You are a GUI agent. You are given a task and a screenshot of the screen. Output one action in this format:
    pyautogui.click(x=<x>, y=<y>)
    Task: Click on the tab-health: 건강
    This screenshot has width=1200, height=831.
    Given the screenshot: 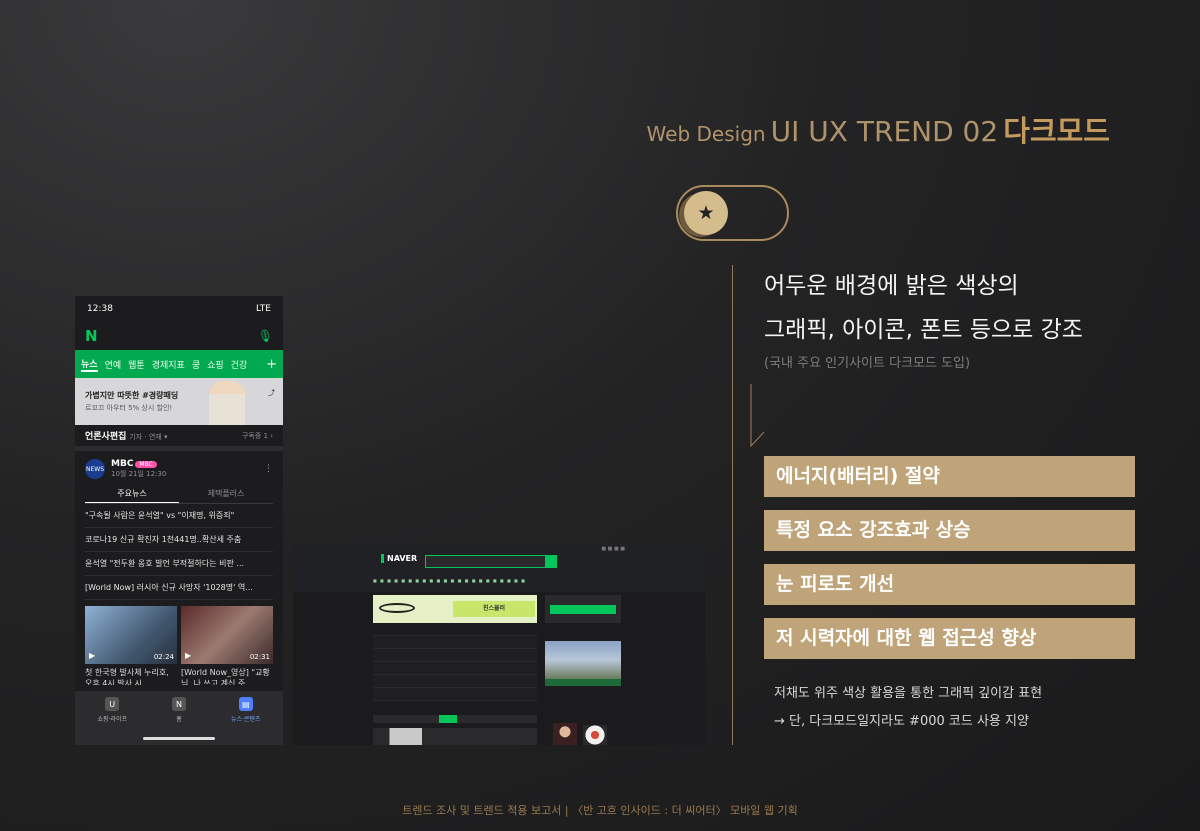 What is the action you would take?
    pyautogui.click(x=239, y=364)
    